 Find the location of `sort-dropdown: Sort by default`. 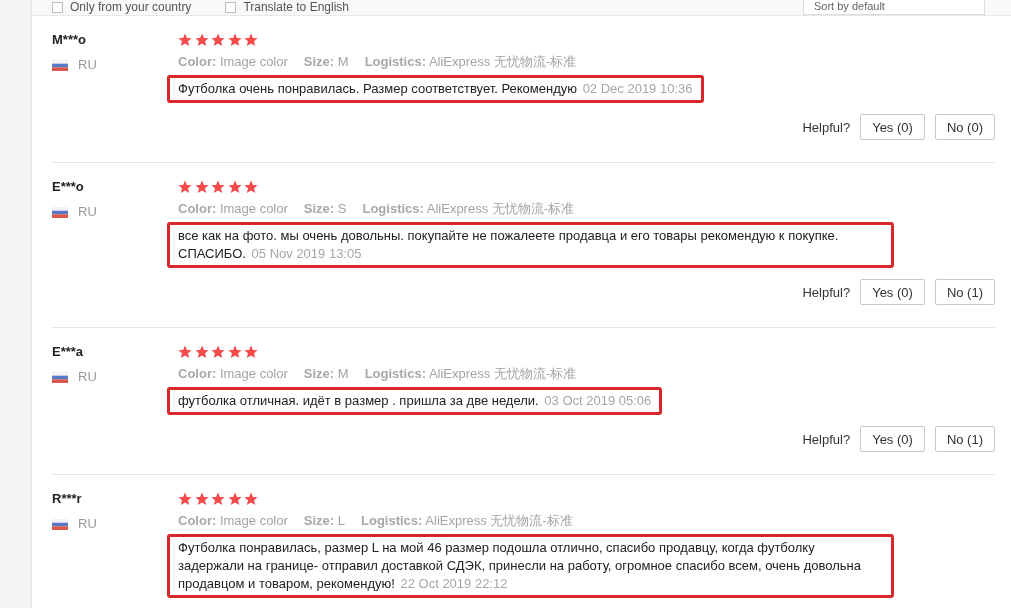

sort-dropdown: Sort by default is located at coordinates (894, 7).